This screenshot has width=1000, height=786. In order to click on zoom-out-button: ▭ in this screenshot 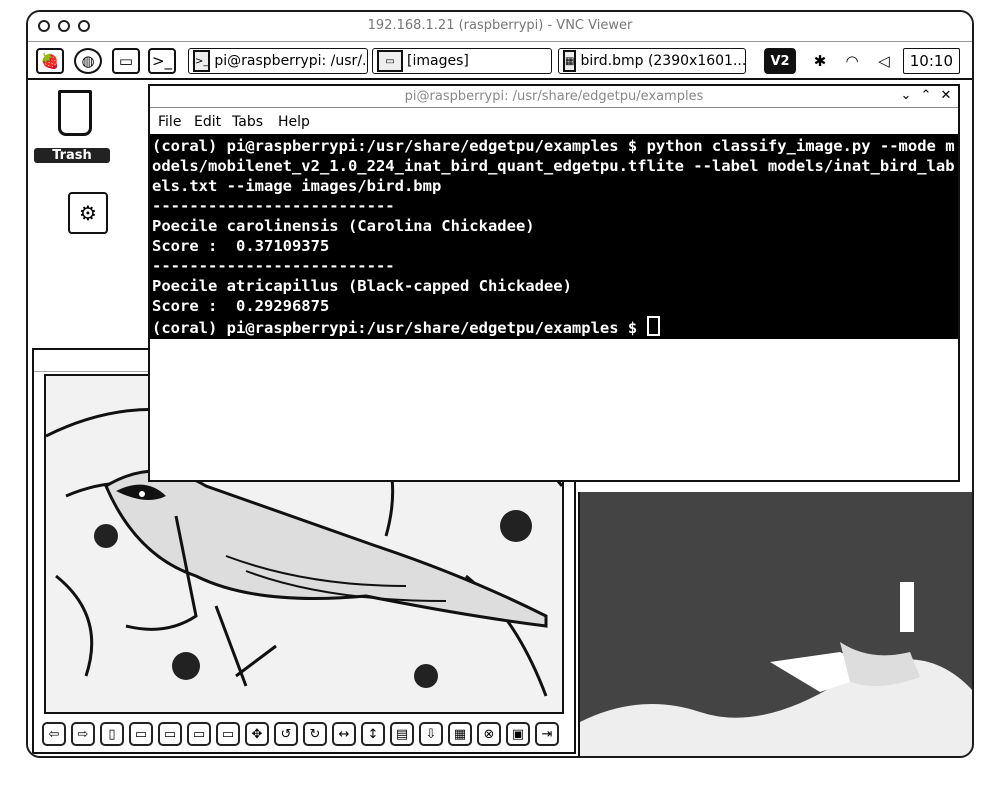, I will do `click(170, 734)`.